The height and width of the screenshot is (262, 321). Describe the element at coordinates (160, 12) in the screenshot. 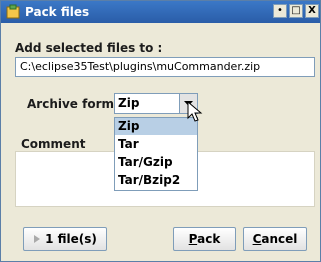

I see `title-bar: Pack files • □ X` at that location.